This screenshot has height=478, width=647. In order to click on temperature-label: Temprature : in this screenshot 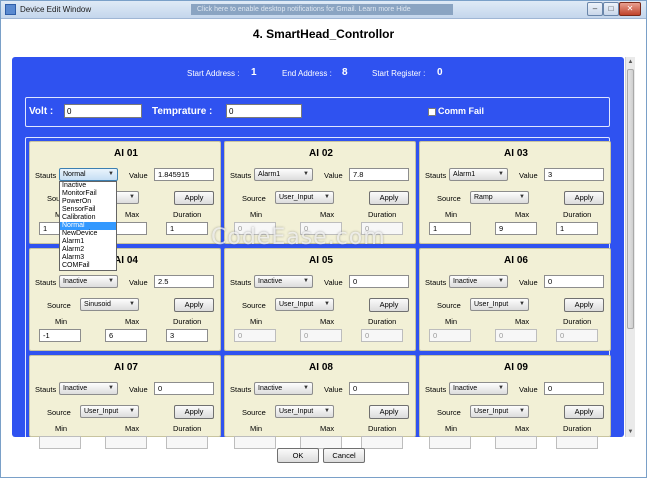, I will do `click(182, 111)`.